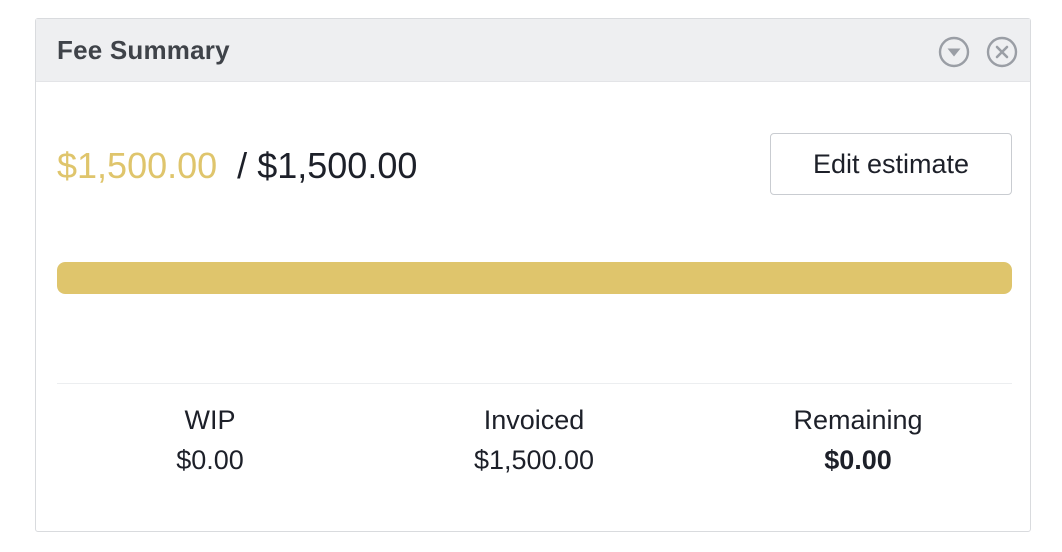 Image resolution: width=1062 pixels, height=552 pixels. What do you see at coordinates (210, 440) in the screenshot?
I see `stat-wip: WIP $0.00` at bounding box center [210, 440].